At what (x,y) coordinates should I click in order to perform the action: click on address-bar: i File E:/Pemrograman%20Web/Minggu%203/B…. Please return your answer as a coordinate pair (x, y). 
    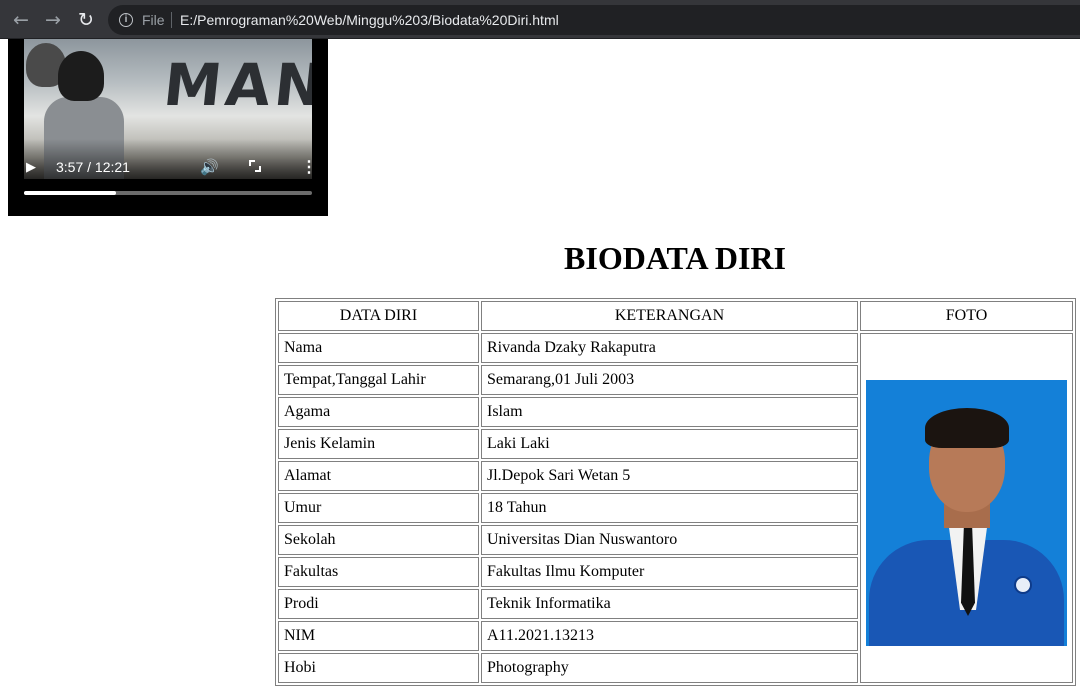
    Looking at the image, I should click on (594, 20).